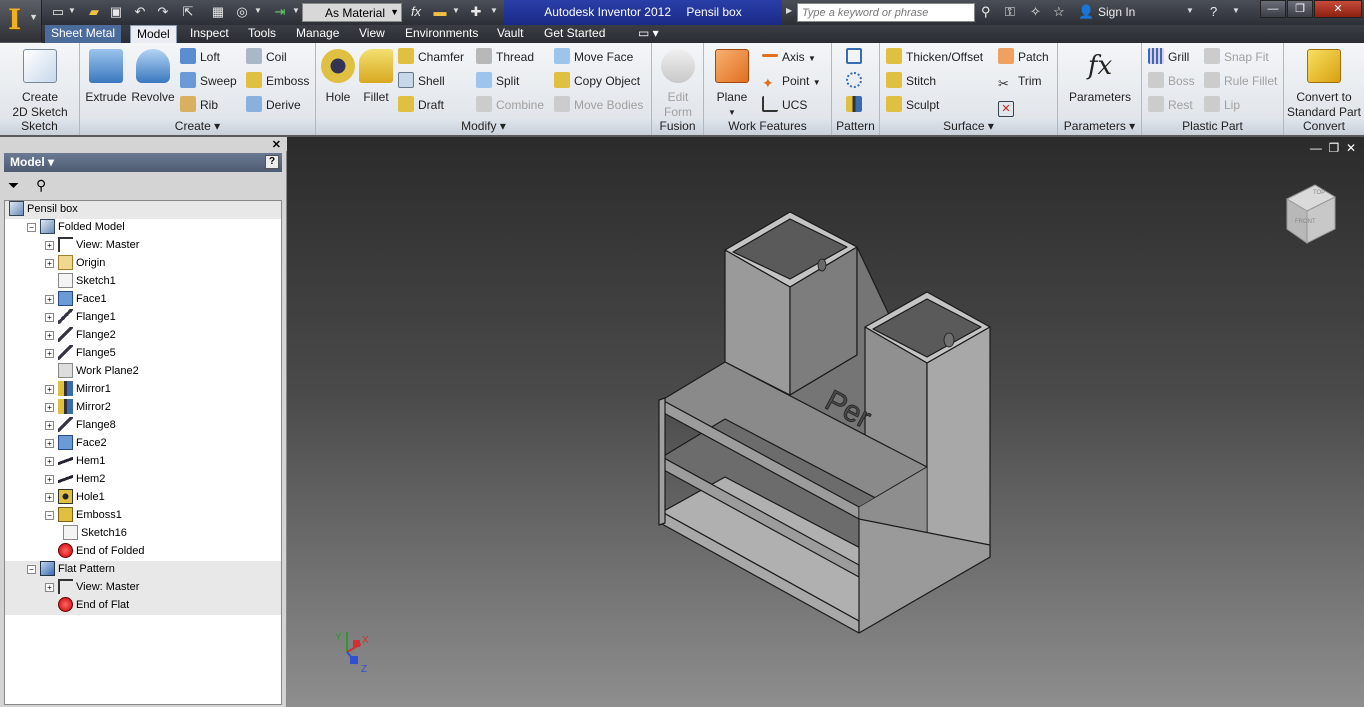 This screenshot has height=707, width=1364. What do you see at coordinates (280, 12) in the screenshot?
I see `return-icon: ⇥` at bounding box center [280, 12].